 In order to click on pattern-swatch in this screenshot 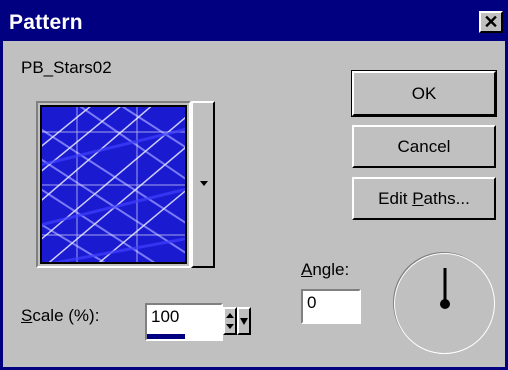, I will do `click(113, 184)`.